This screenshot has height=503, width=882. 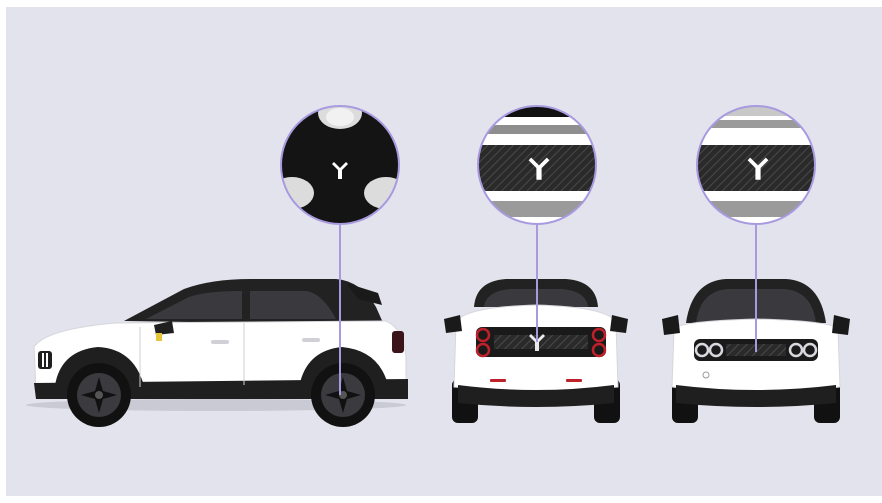 I want to click on side-rear-wheel, so click(x=343, y=395).